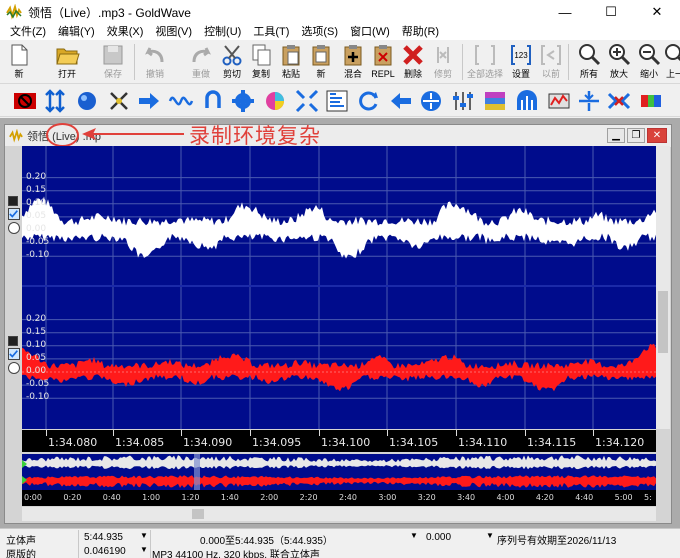  What do you see at coordinates (291, 62) in the screenshot?
I see `paste-button: 粘贴` at bounding box center [291, 62].